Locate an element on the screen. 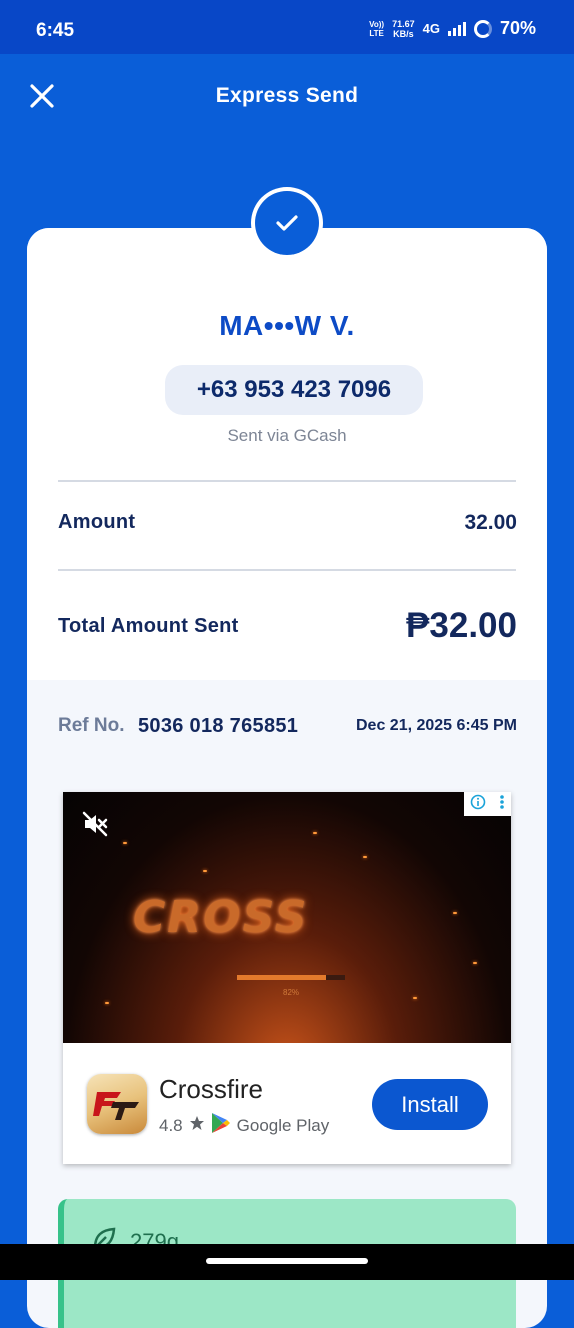 The height and width of the screenshot is (1328, 574). total-amount-label: Total Amount Sent is located at coordinates (148, 626).